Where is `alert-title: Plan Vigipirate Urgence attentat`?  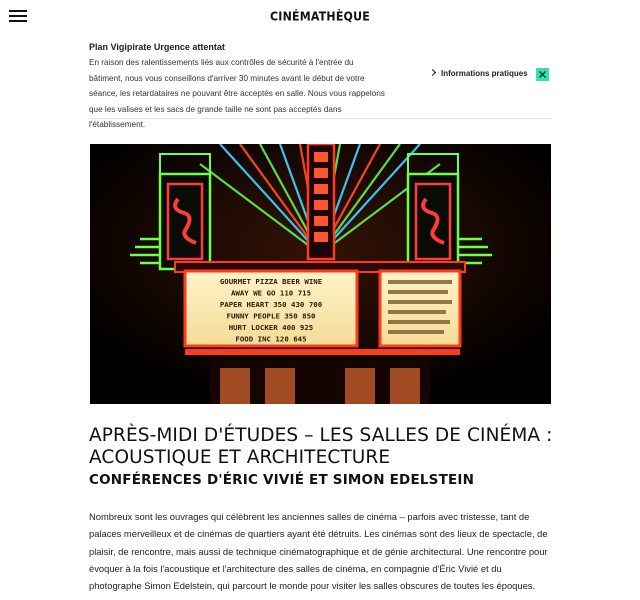 alert-title: Plan Vigipirate Urgence attentat is located at coordinates (157, 47).